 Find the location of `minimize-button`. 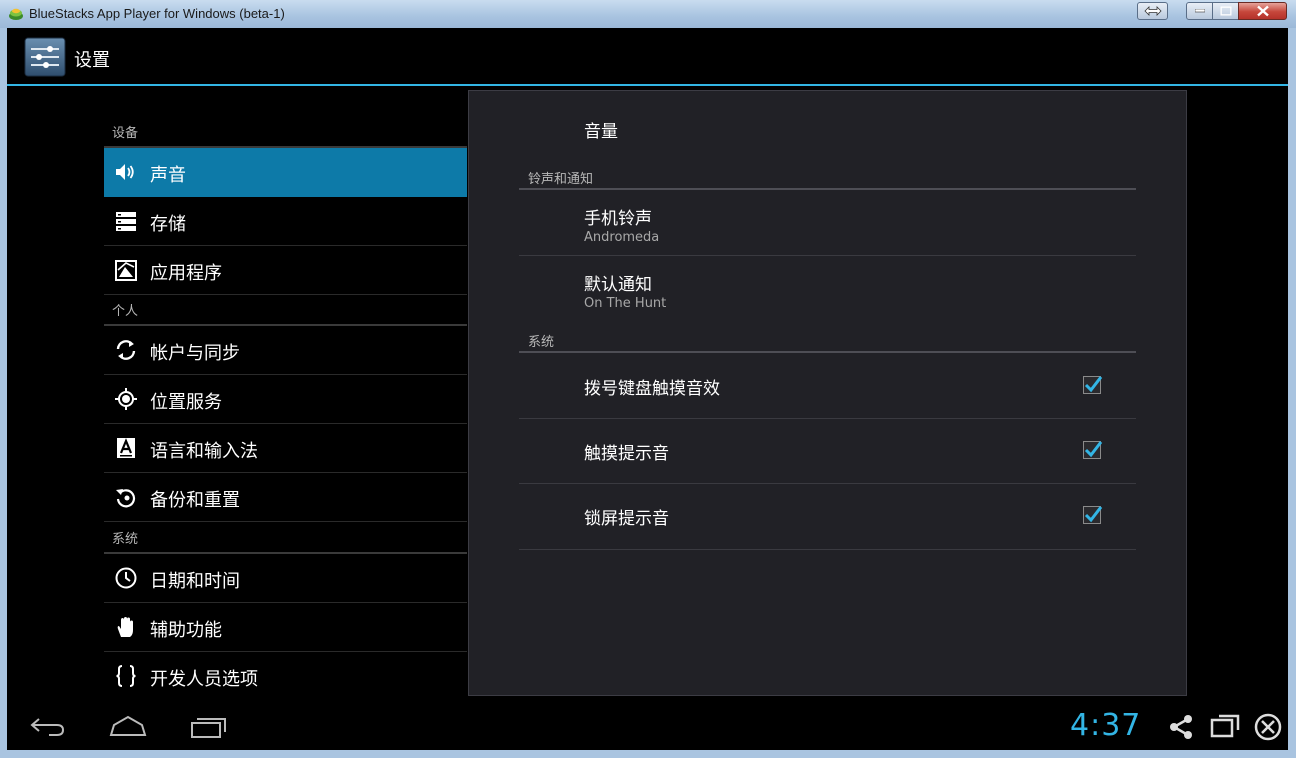

minimize-button is located at coordinates (1199, 11).